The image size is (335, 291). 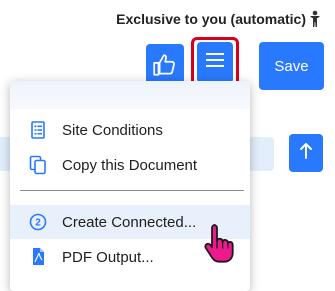 I want to click on numbered-circle-digit: 2, so click(x=38, y=223).